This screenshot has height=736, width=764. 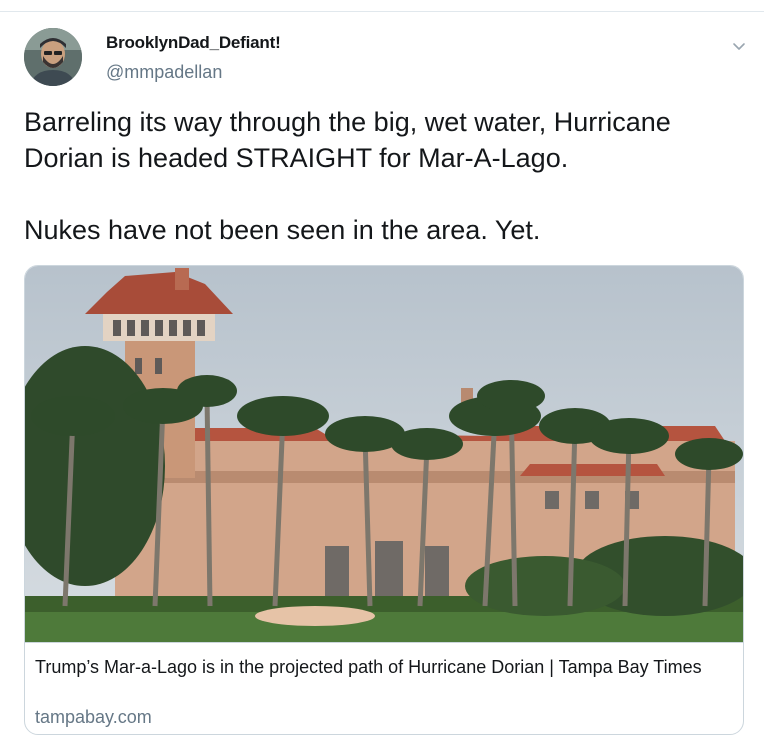 I want to click on display-name: BrooklynDad_Defiant!, so click(x=193, y=43).